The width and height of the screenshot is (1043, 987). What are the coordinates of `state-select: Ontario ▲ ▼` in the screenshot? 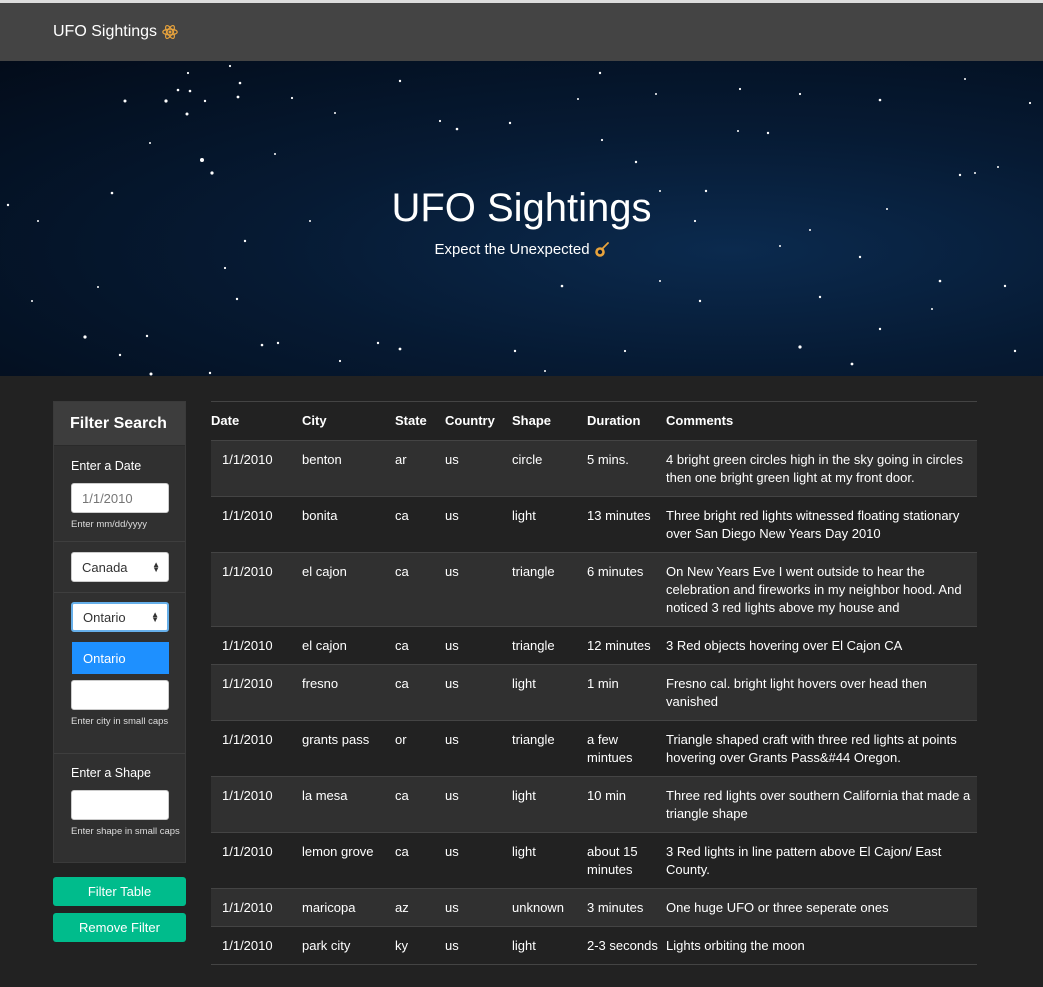 It's located at (120, 617).